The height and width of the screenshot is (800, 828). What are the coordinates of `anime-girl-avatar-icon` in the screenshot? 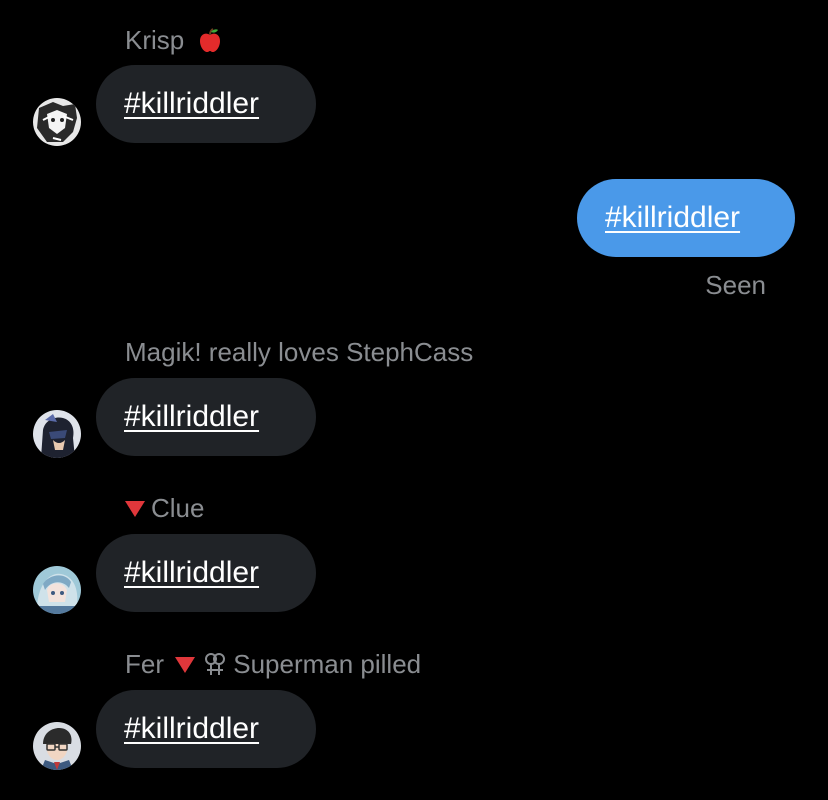 It's located at (57, 590).